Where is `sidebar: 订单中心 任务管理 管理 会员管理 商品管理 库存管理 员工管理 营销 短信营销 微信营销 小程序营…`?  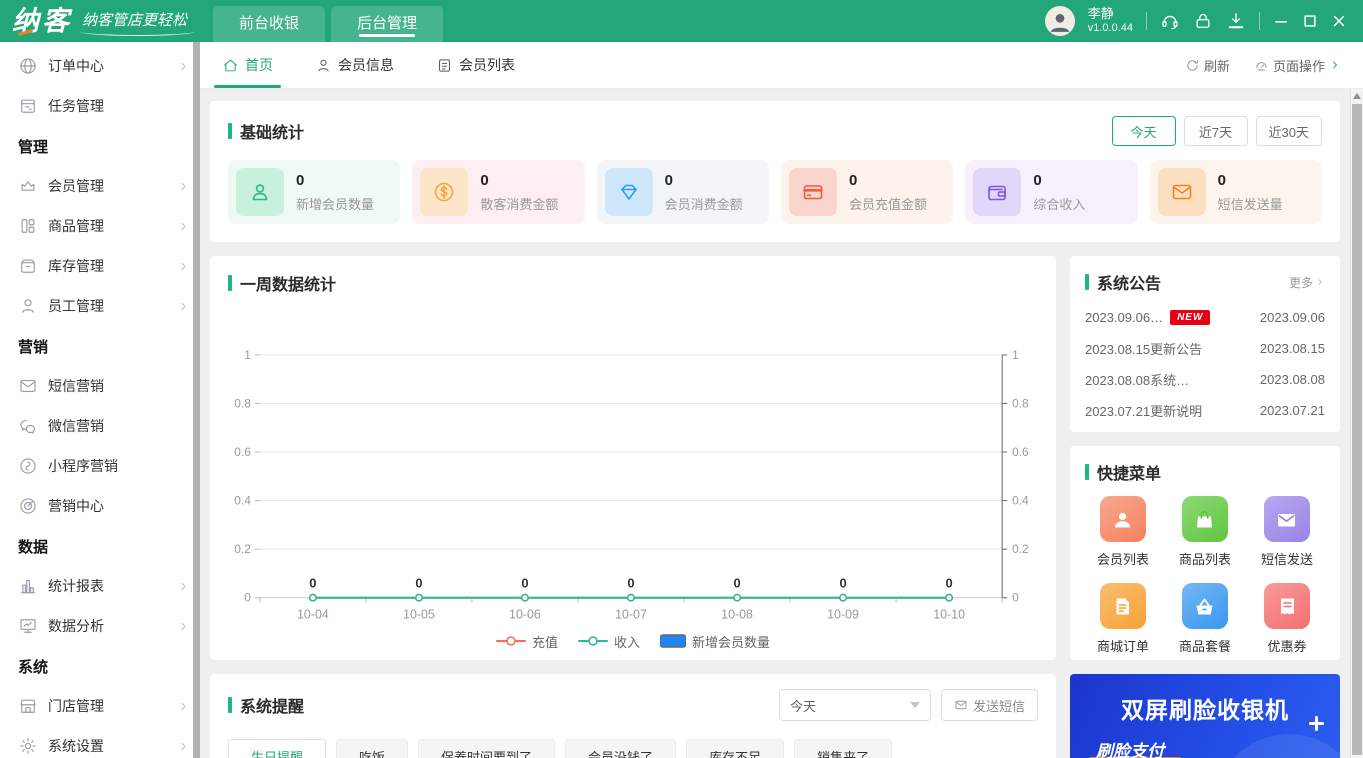 sidebar: 订单中心 任务管理 管理 会员管理 商品管理 库存管理 员工管理 营销 短信营销 微信营销 小程序营… is located at coordinates (100, 400).